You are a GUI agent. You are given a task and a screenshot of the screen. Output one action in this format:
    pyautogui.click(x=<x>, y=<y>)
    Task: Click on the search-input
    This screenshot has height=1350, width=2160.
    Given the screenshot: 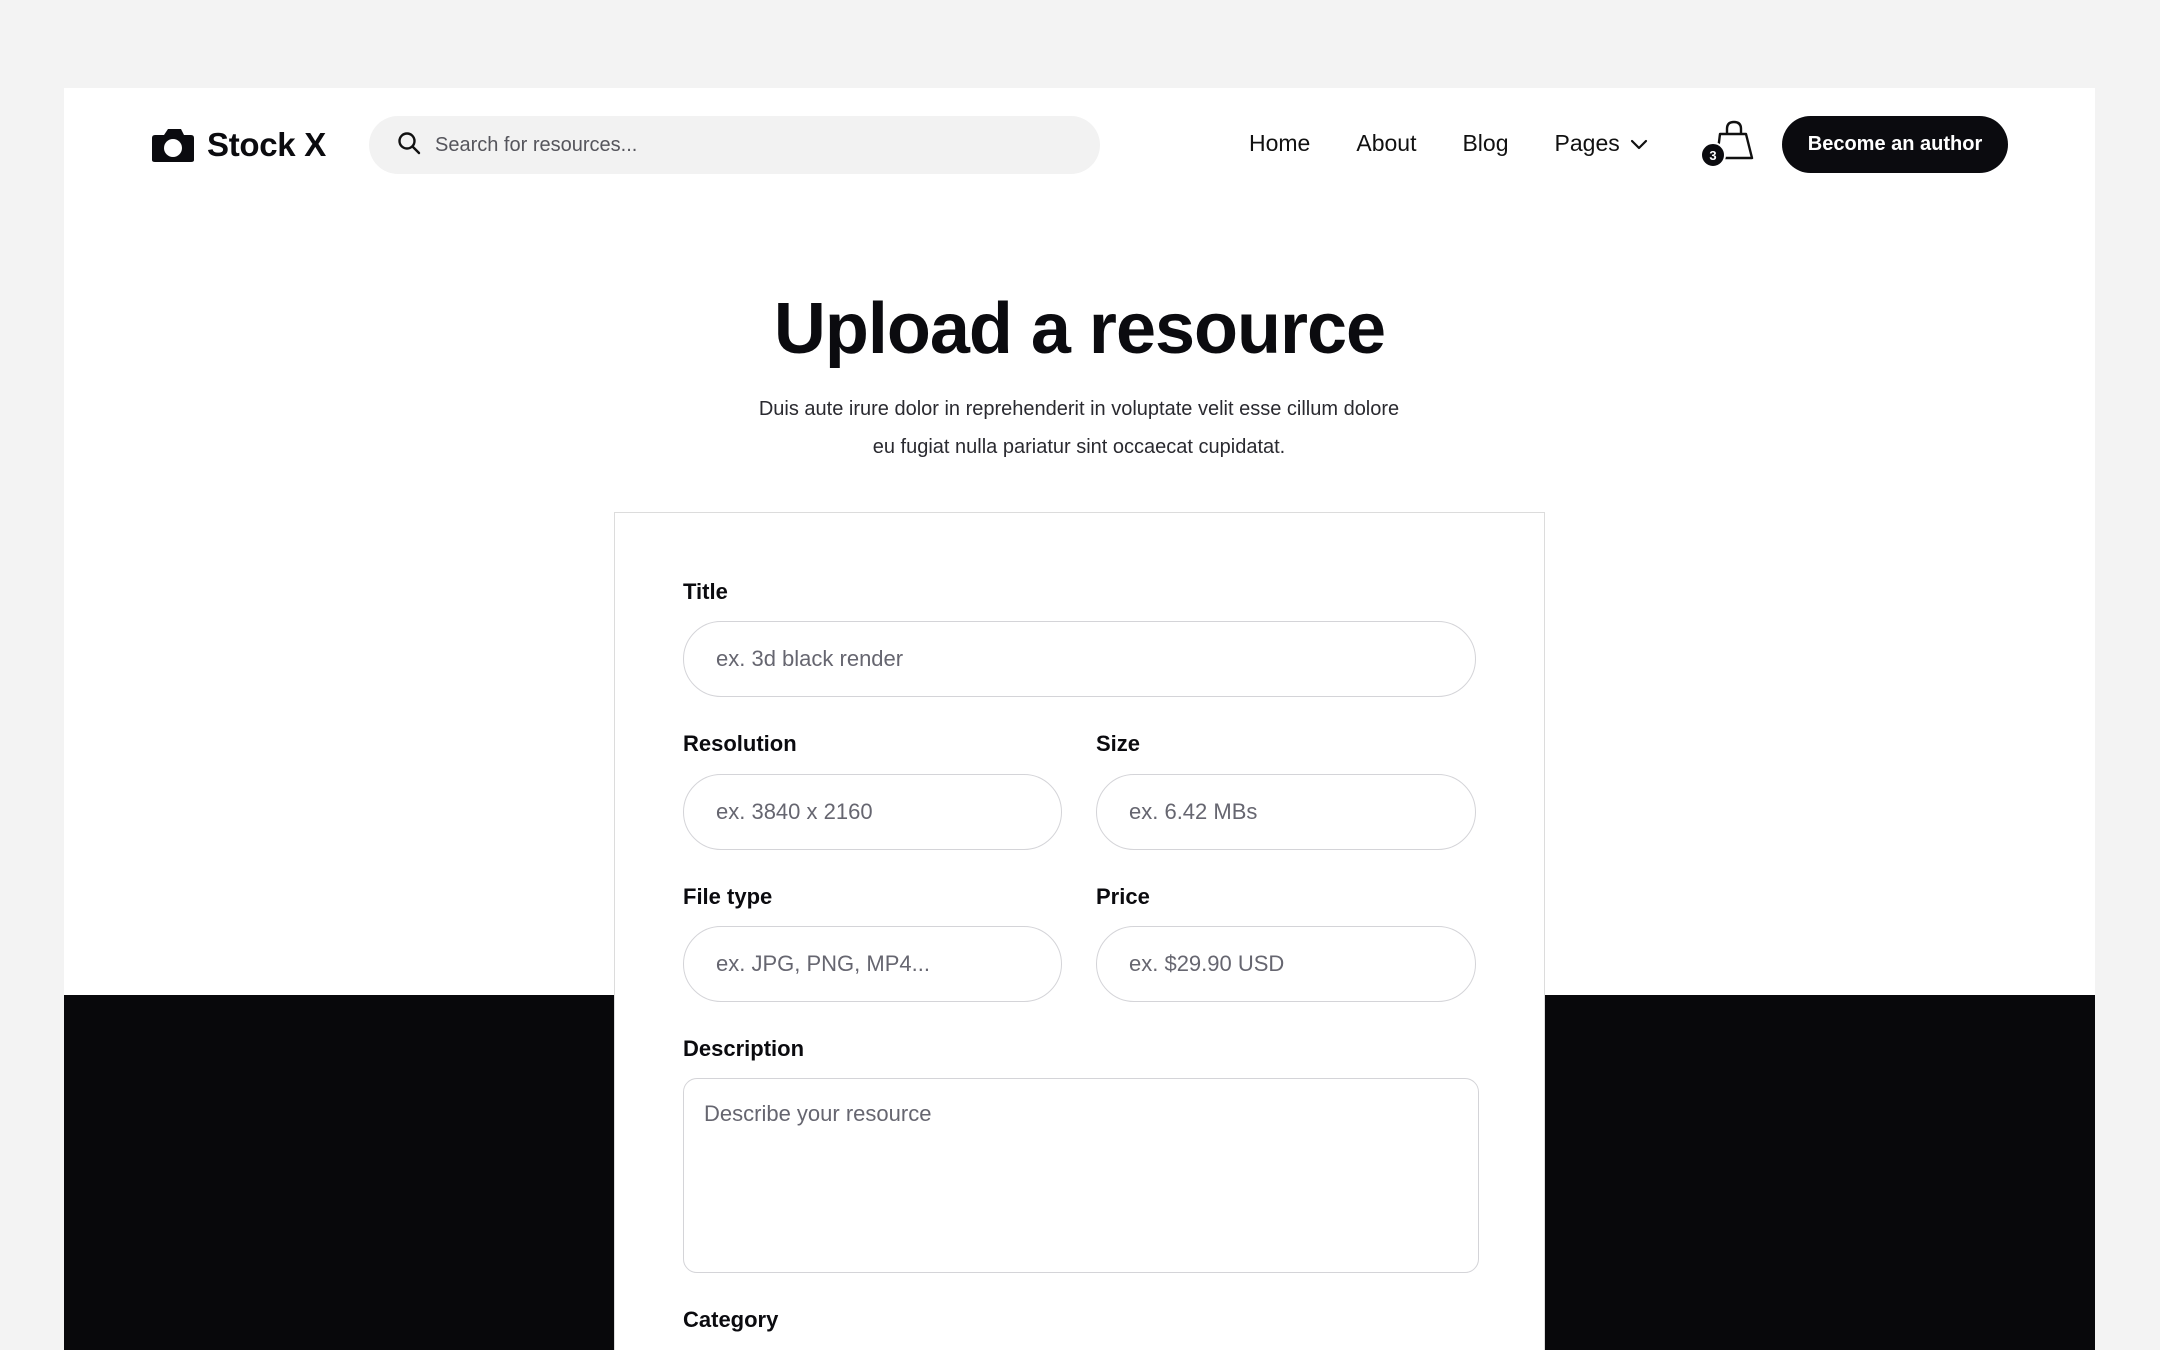 What is the action you would take?
    pyautogui.click(x=735, y=145)
    